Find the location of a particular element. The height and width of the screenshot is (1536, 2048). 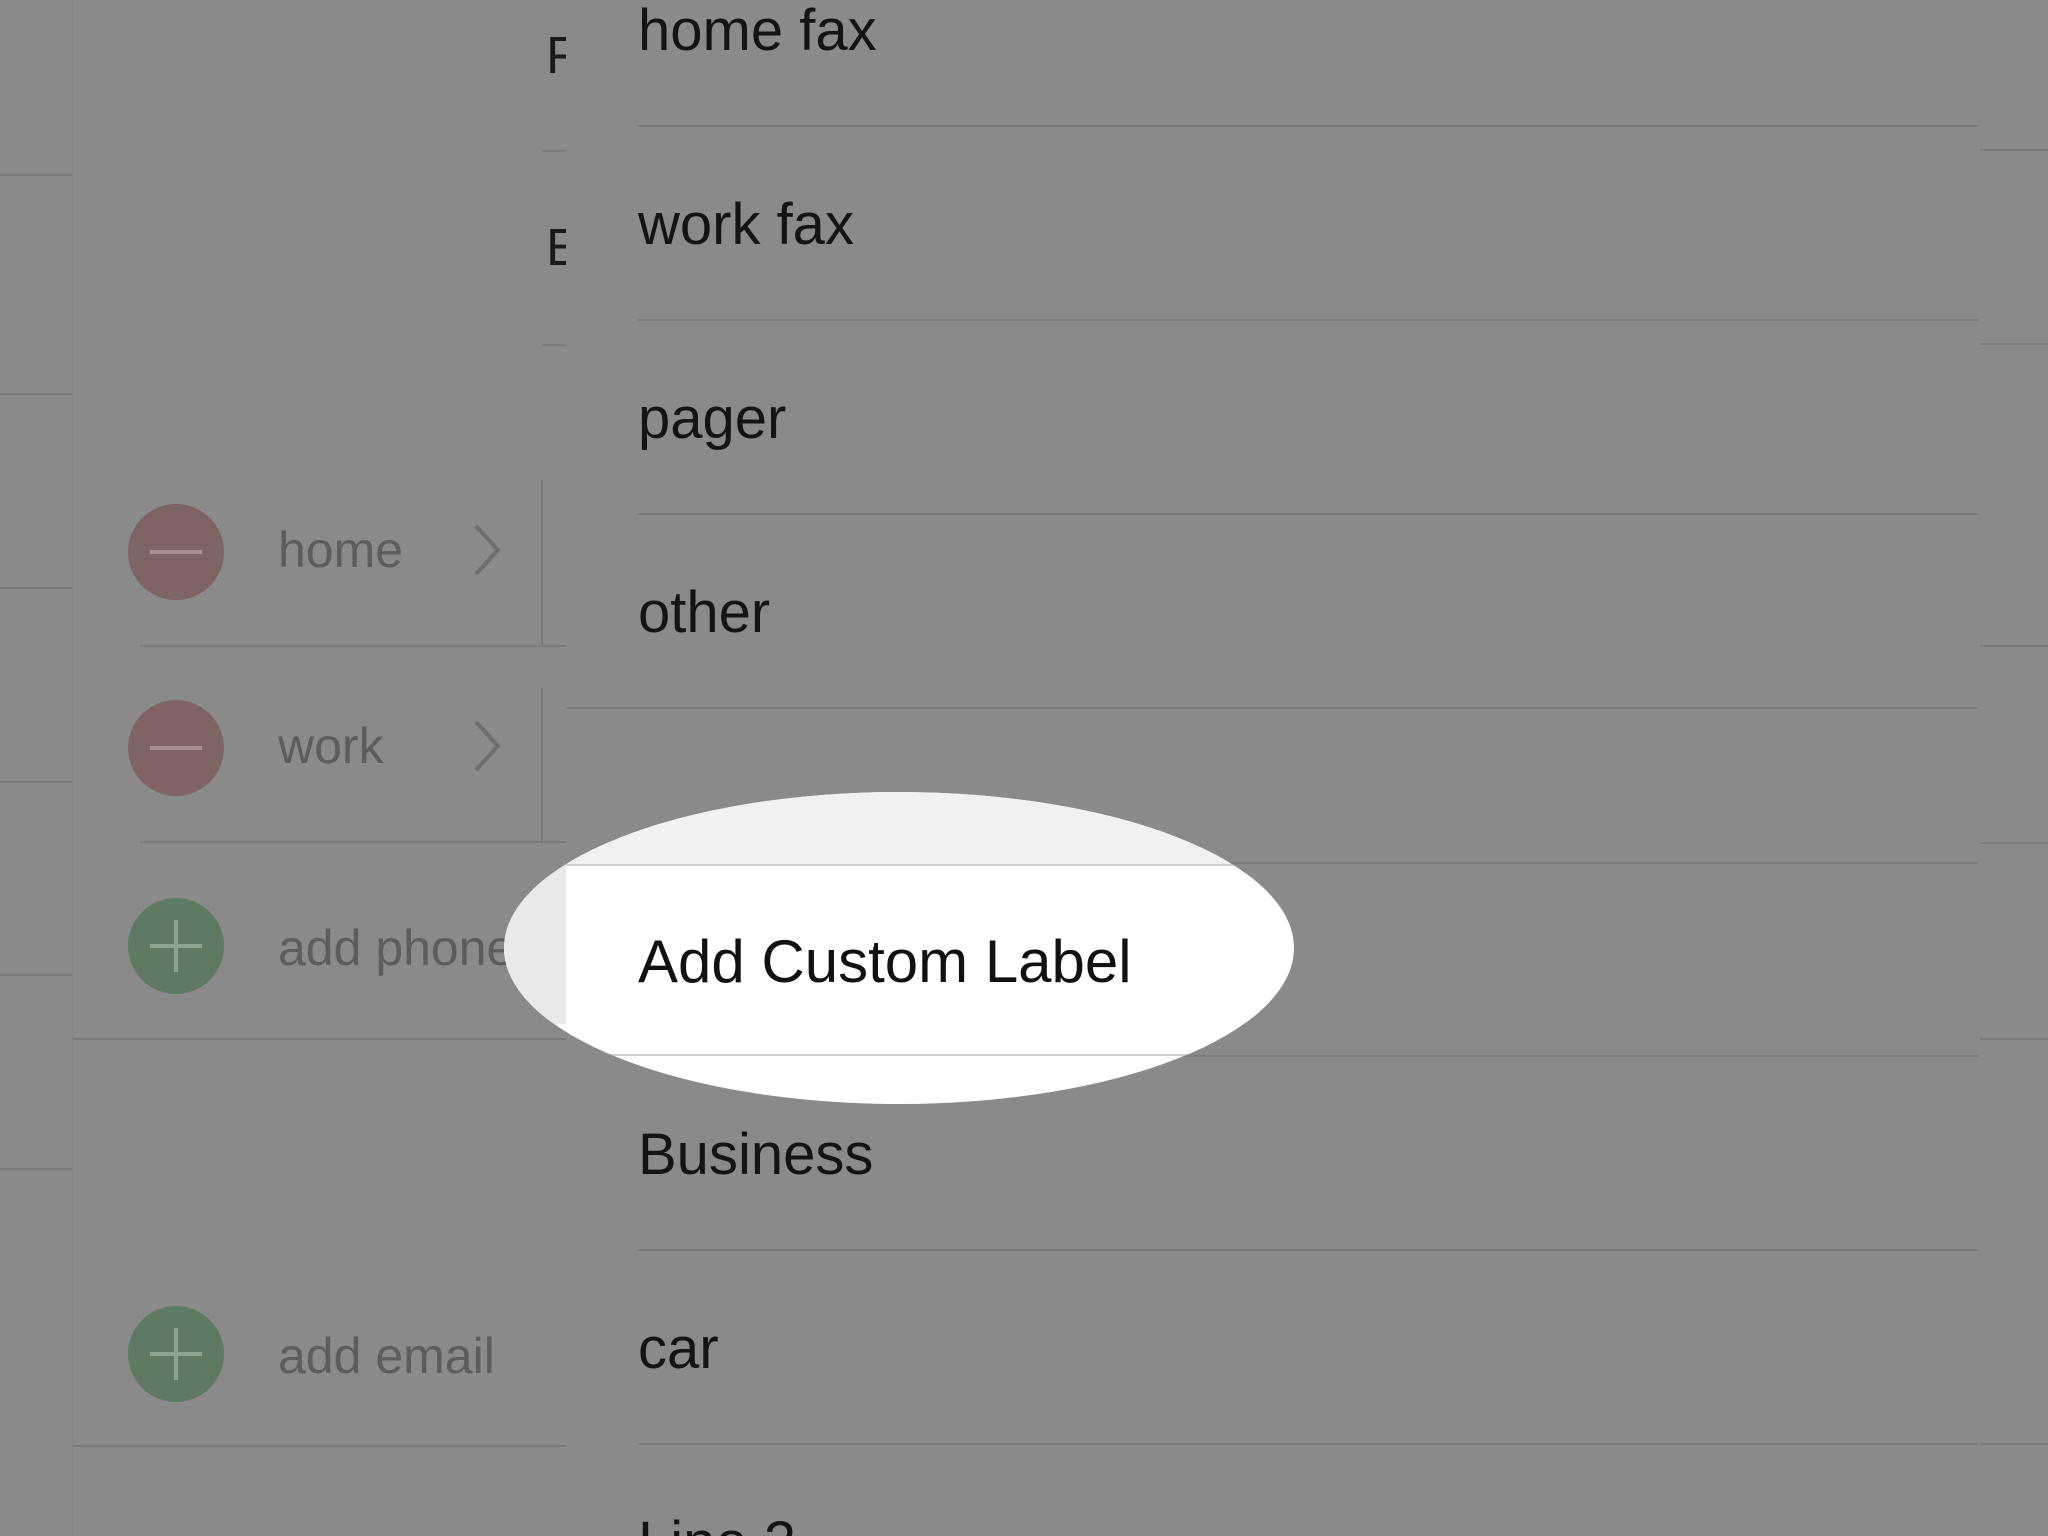

label-option: work fax is located at coordinates (746, 225).